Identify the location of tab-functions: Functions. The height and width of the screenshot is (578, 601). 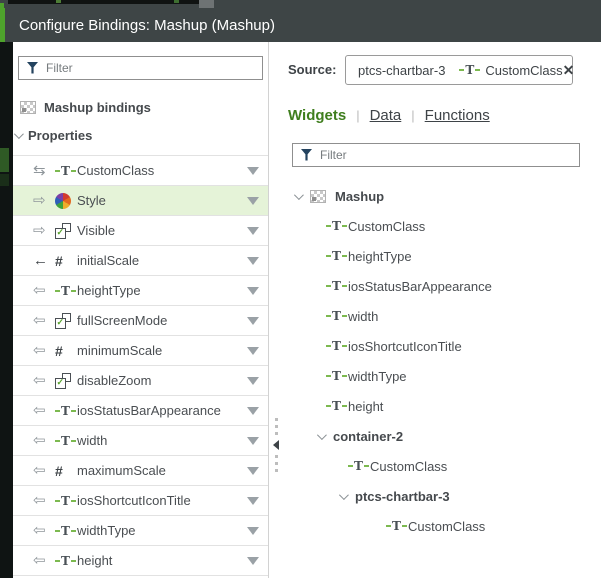
(457, 115).